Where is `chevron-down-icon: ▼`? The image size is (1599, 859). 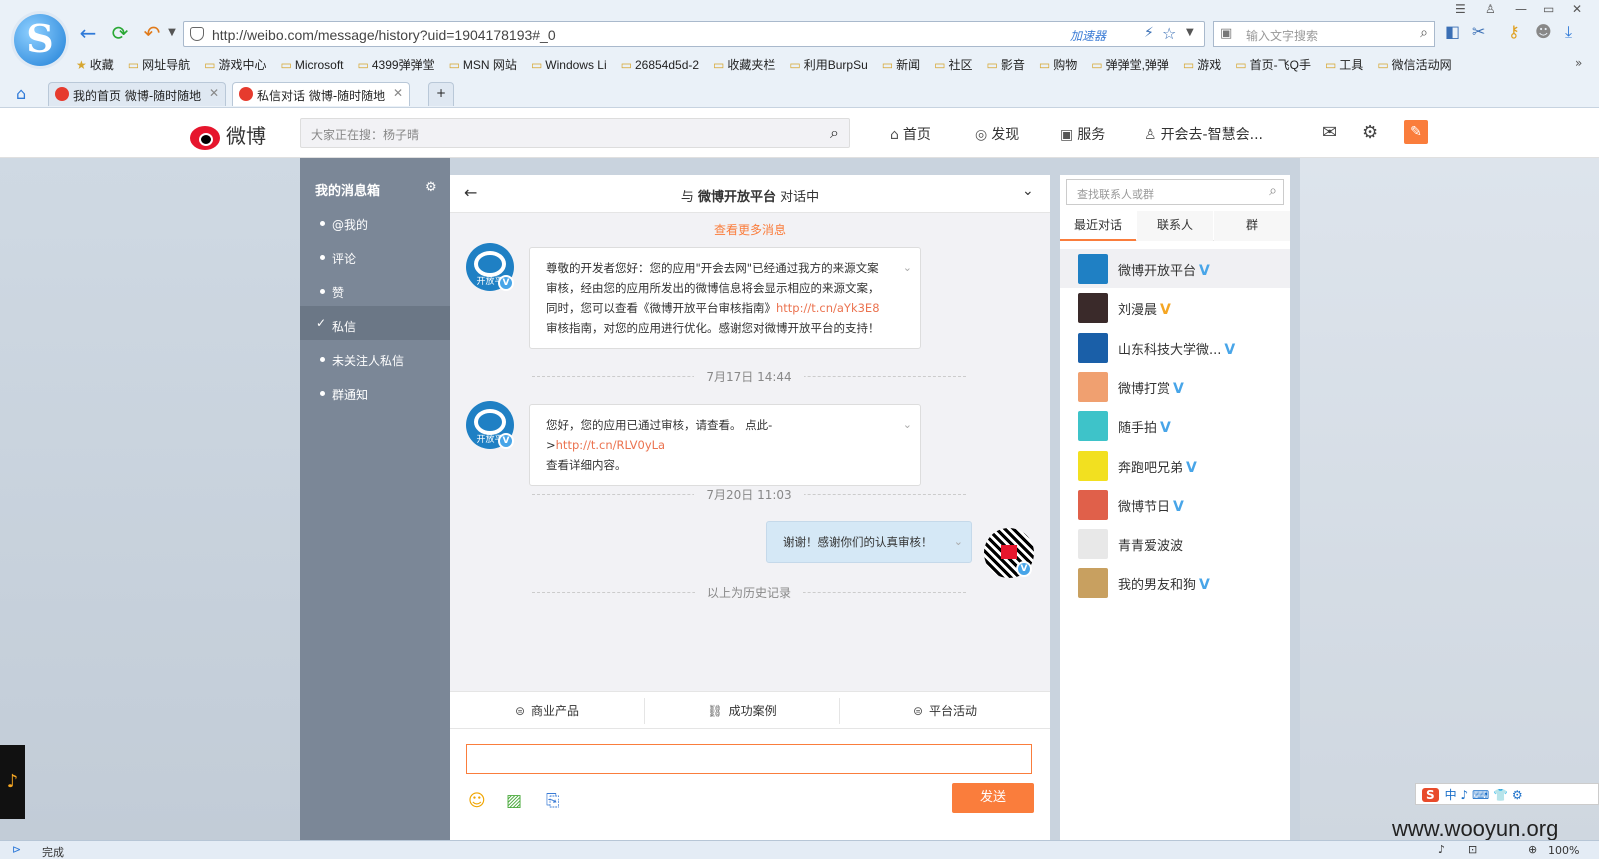 chevron-down-icon: ▼ is located at coordinates (1190, 32).